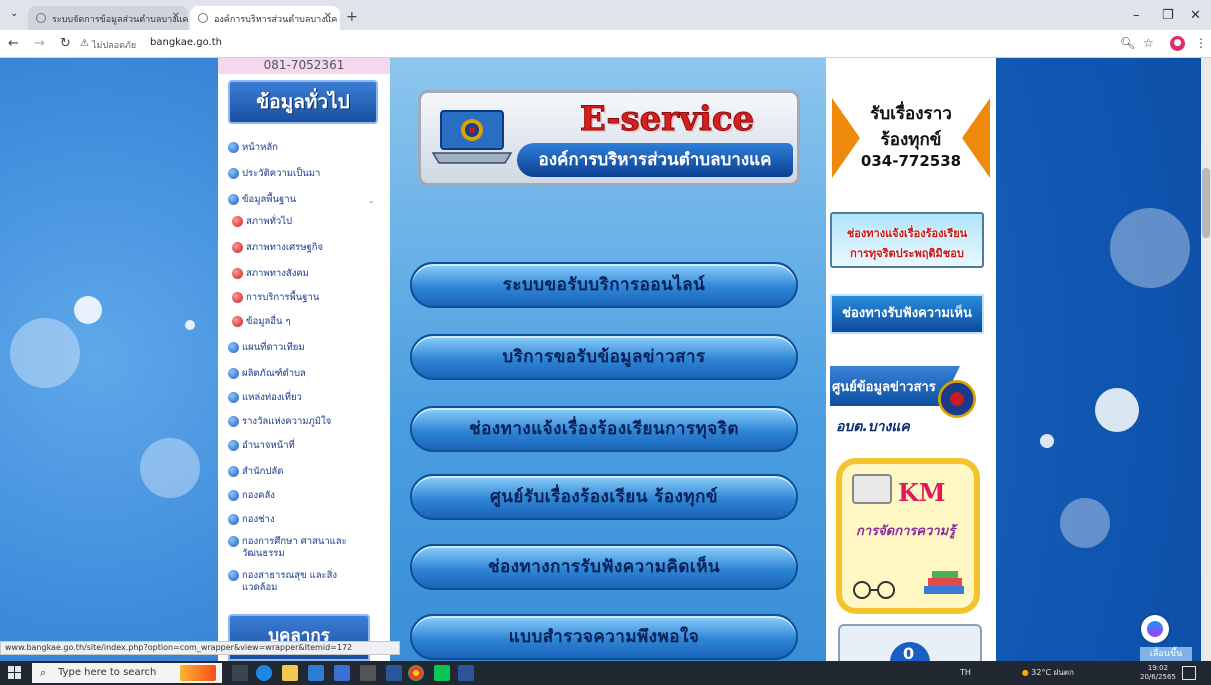 Image resolution: width=1211 pixels, height=685 pixels. What do you see at coordinates (13, 43) in the screenshot?
I see `back-arrow-icon: ←` at bounding box center [13, 43].